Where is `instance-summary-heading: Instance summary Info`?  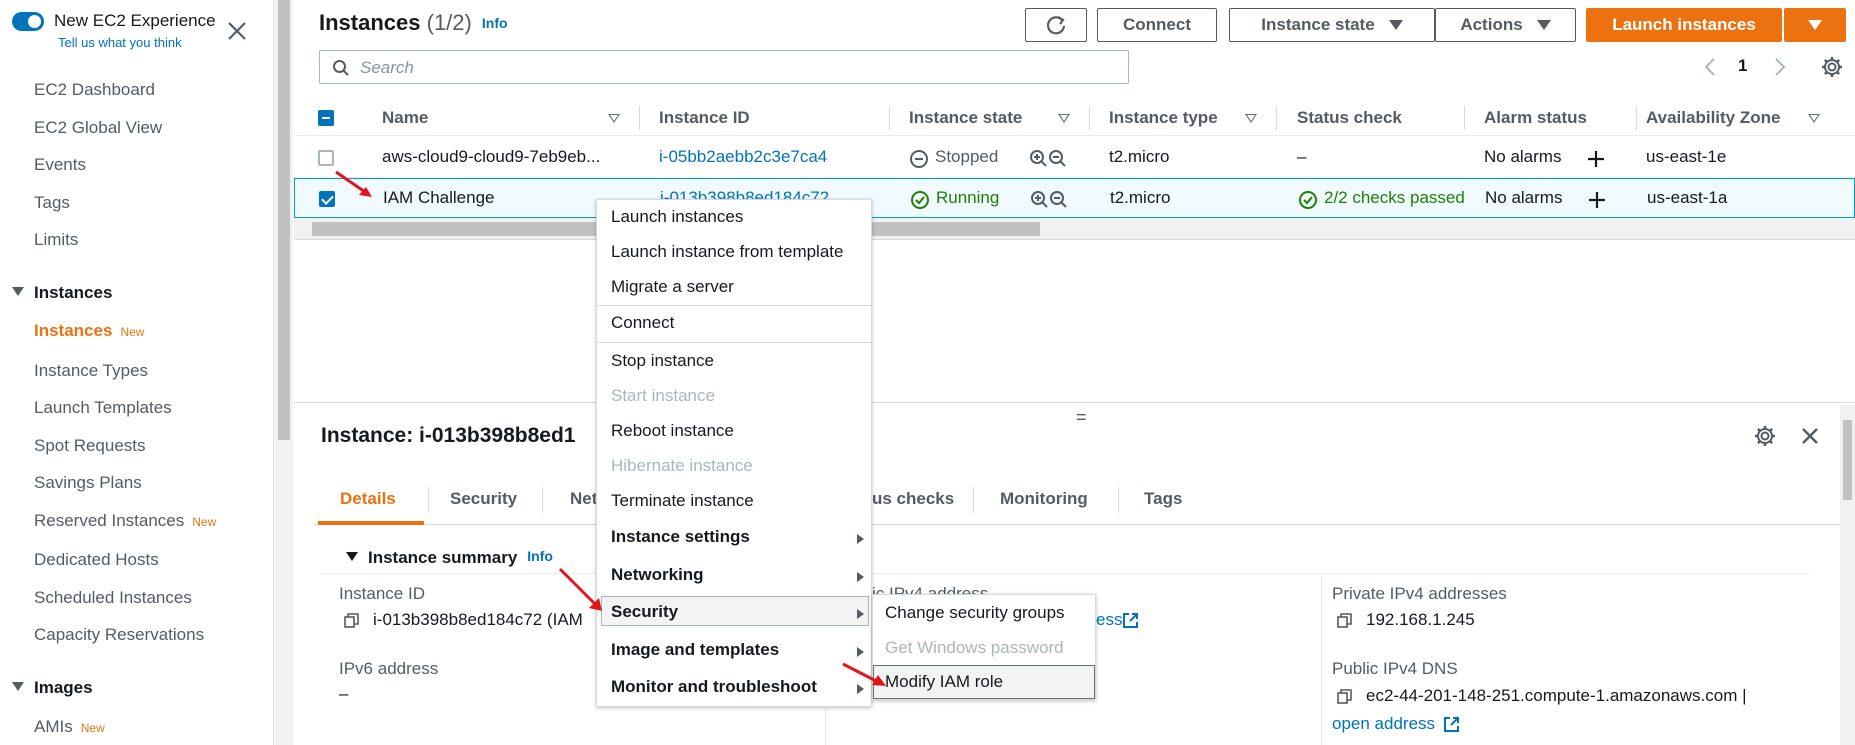 instance-summary-heading: Instance summary Info is located at coordinates (449, 558).